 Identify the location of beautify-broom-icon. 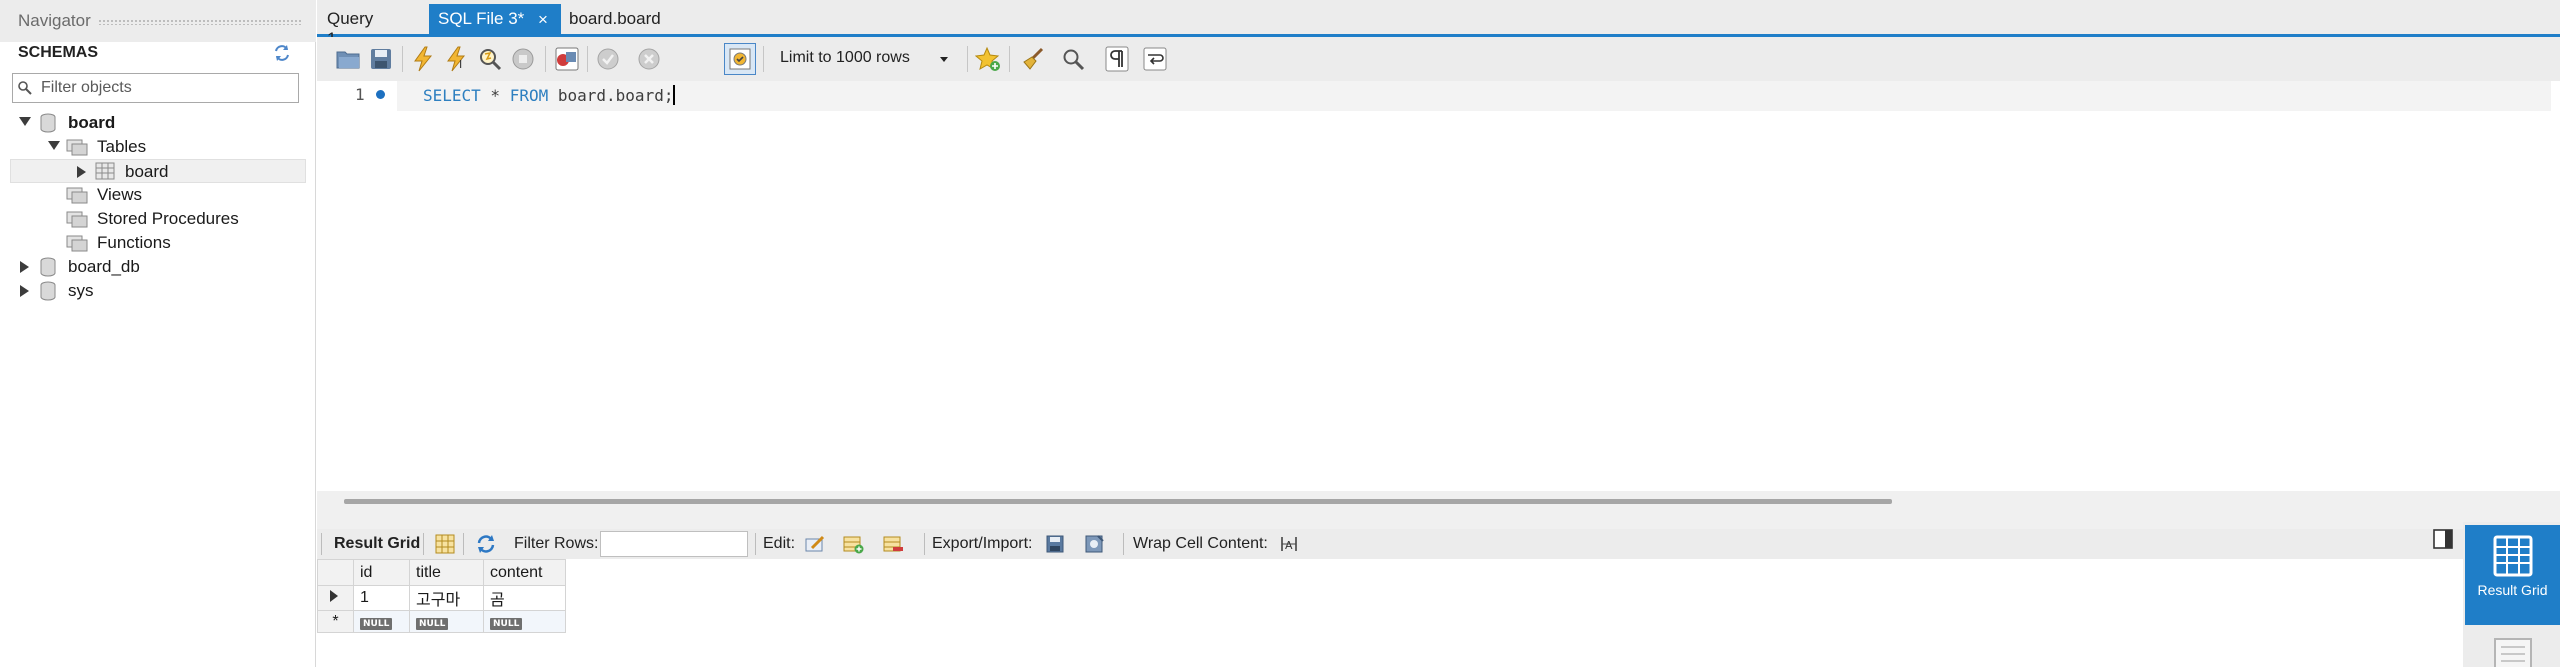
(1033, 59).